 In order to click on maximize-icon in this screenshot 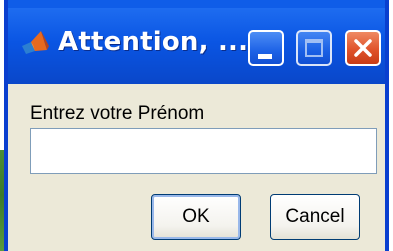, I will do `click(314, 48)`.